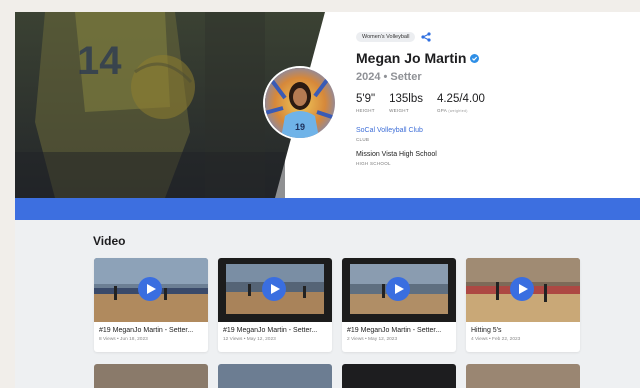 This screenshot has height=388, width=640. What do you see at coordinates (363, 139) in the screenshot?
I see `club-label: CLUB` at bounding box center [363, 139].